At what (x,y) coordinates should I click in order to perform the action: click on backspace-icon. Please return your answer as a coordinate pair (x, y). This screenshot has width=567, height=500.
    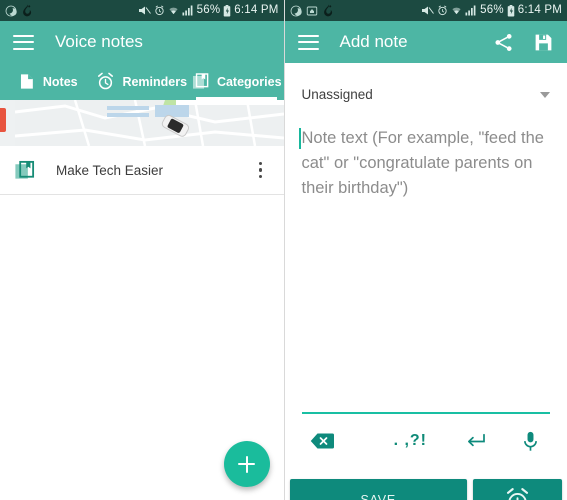
    Looking at the image, I should click on (322, 441).